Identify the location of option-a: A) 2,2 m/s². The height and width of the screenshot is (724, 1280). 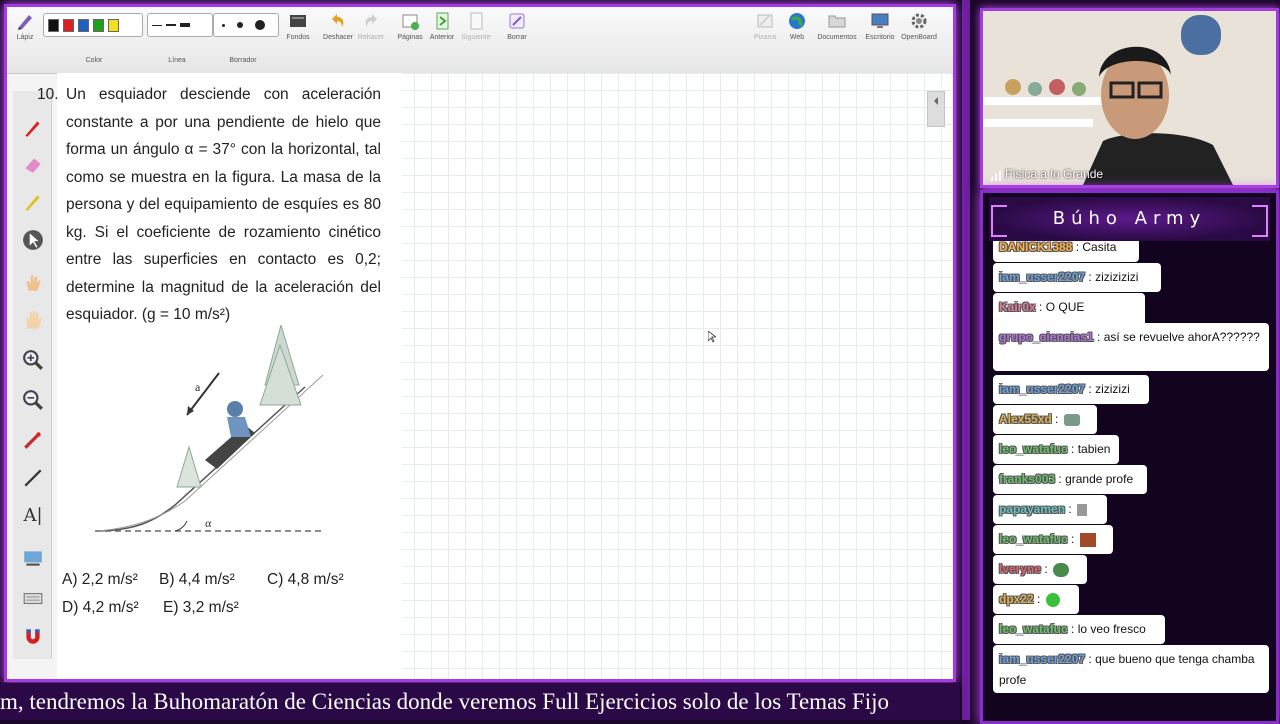
(100, 579).